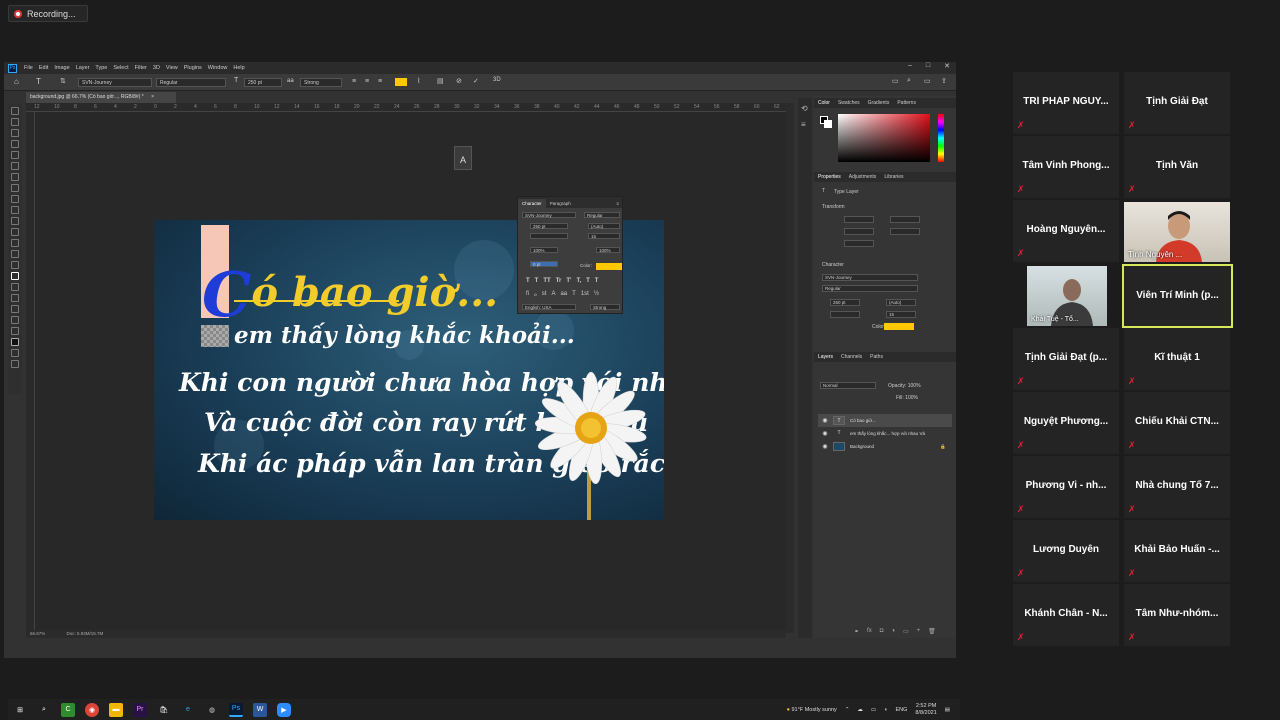 Image resolution: width=1280 pixels, height=720 pixels. What do you see at coordinates (527, 294) in the screenshot?
I see `ligature-button: fi` at bounding box center [527, 294].